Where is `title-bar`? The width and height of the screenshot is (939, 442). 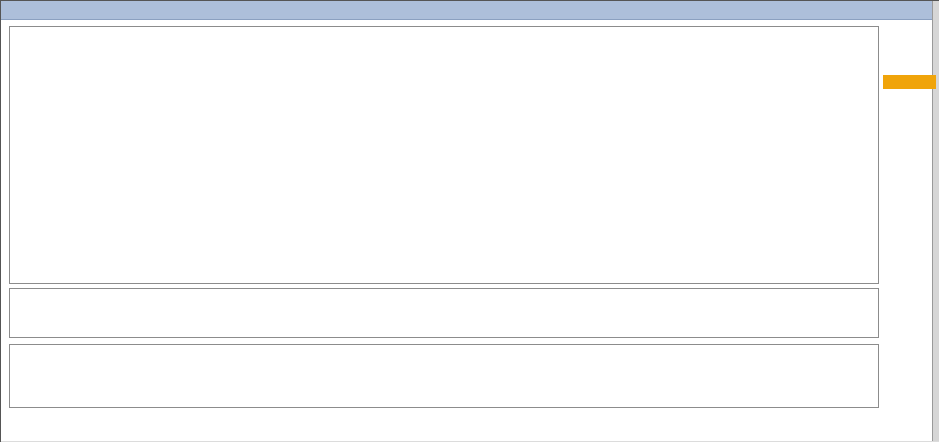 title-bar is located at coordinates (467, 10).